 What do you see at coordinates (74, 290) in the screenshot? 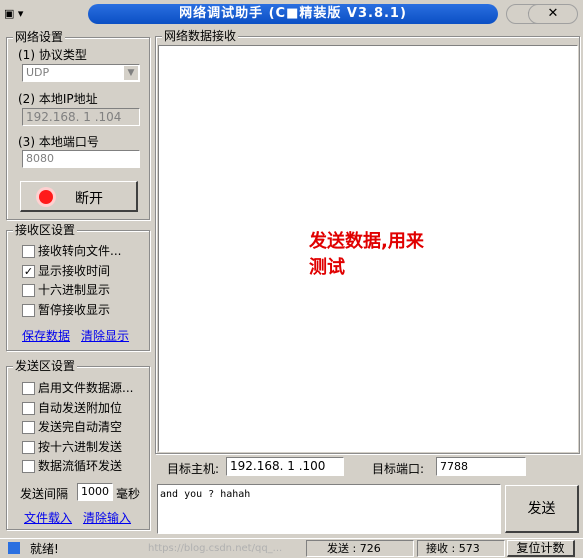
I see `option-label: 十六进制显示` at bounding box center [74, 290].